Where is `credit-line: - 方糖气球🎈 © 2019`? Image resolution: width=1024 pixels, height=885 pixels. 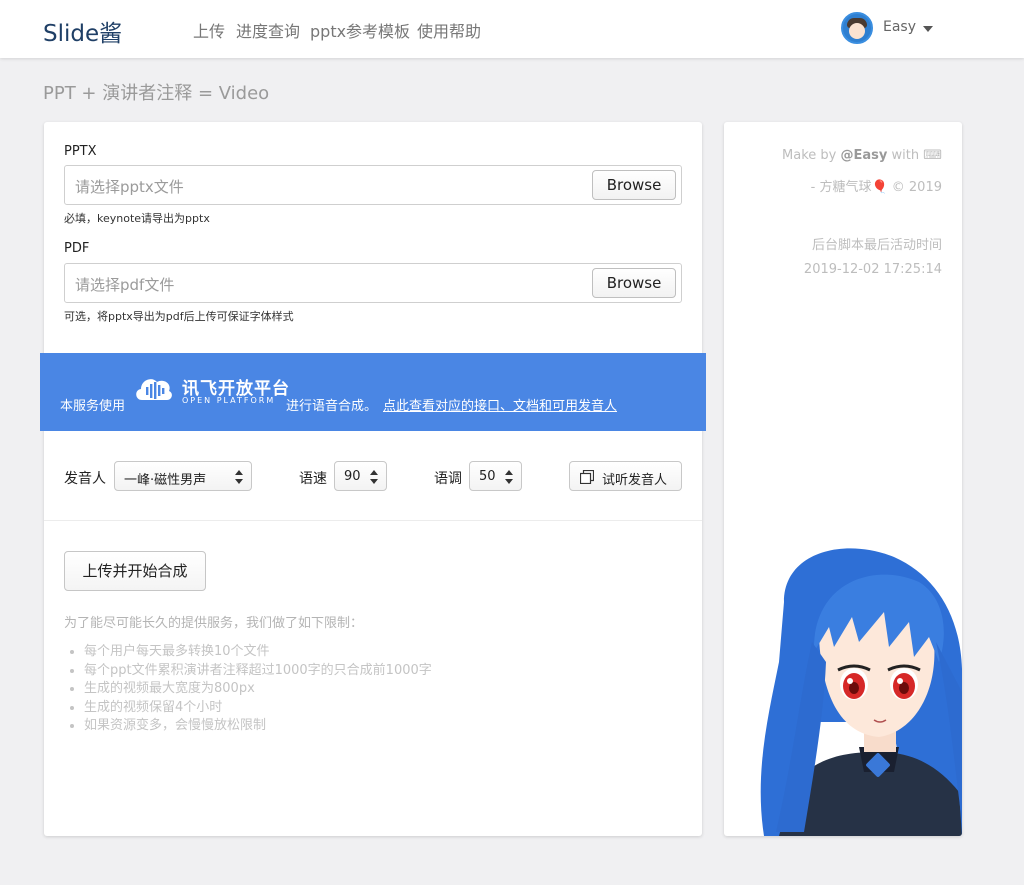
credit-line: - 方糖气球🎈 © 2019 is located at coordinates (876, 187).